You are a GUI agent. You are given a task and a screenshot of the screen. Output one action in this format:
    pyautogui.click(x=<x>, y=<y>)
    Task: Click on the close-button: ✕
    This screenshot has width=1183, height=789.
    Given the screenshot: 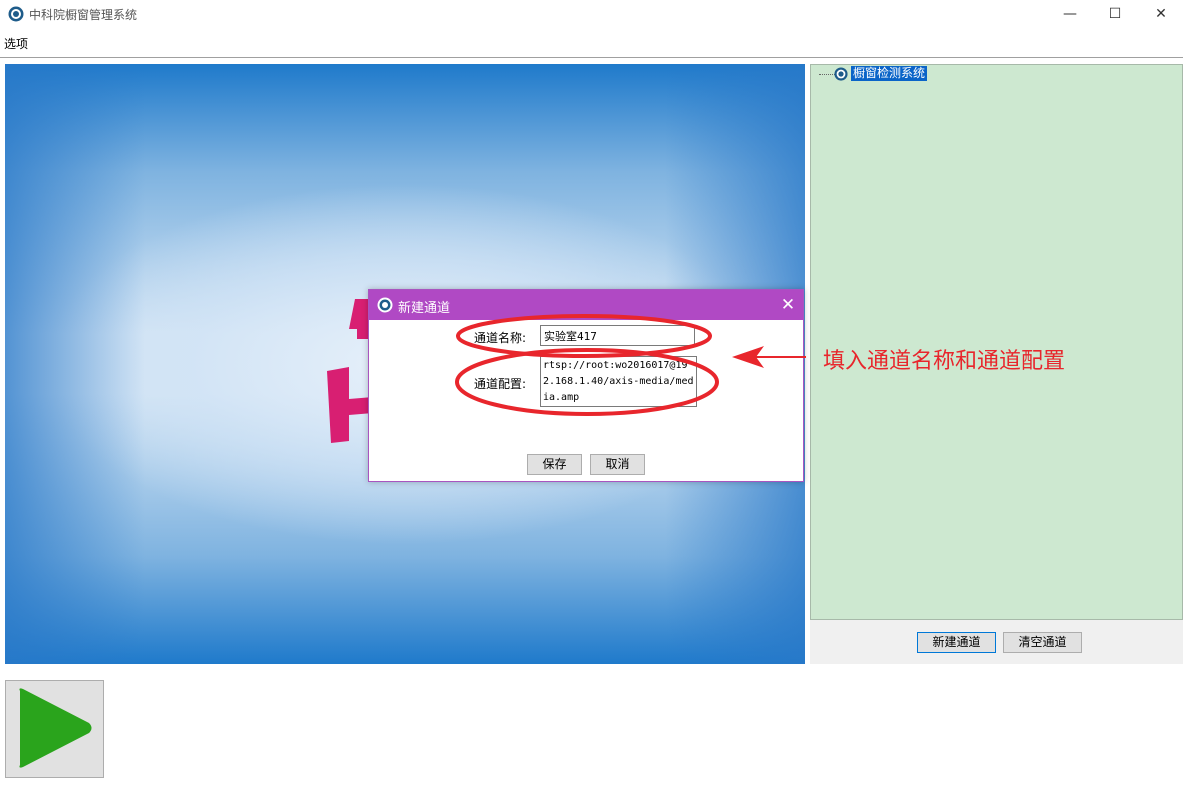 What is the action you would take?
    pyautogui.click(x=1160, y=15)
    